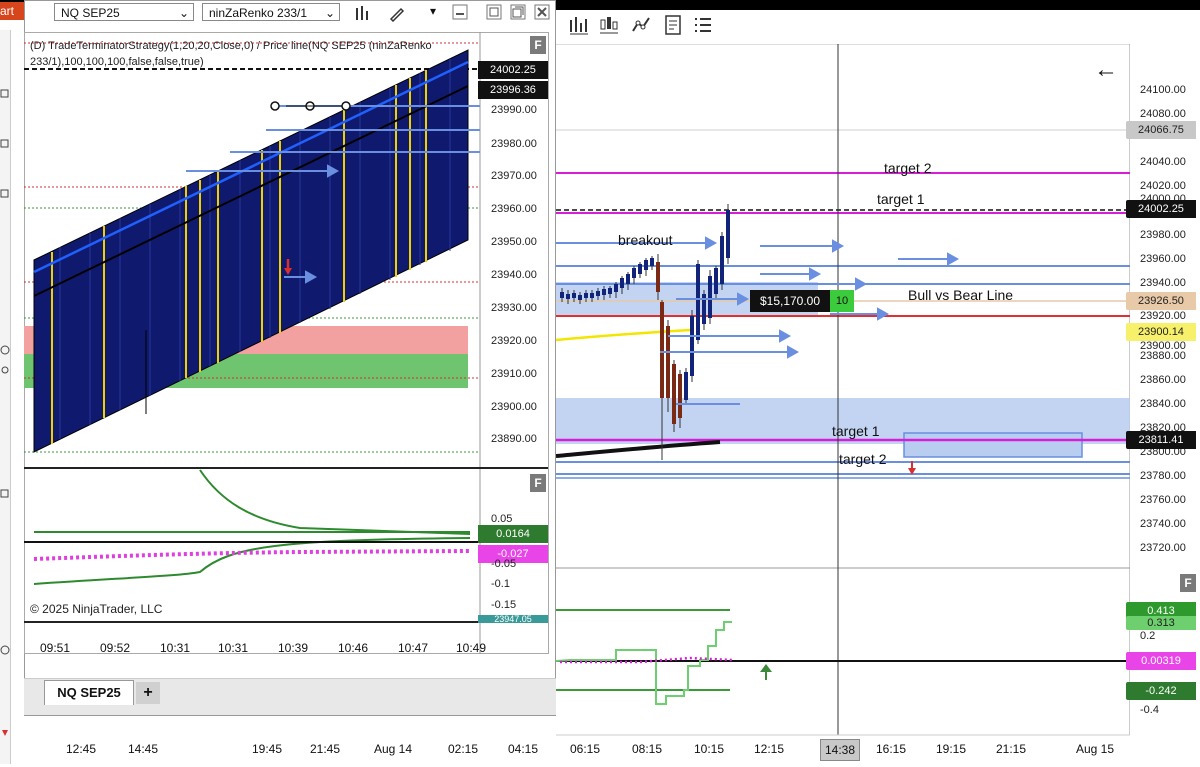  Describe the element at coordinates (1163, 404) in the screenshot. I see `price-tick: 23840.00` at that location.